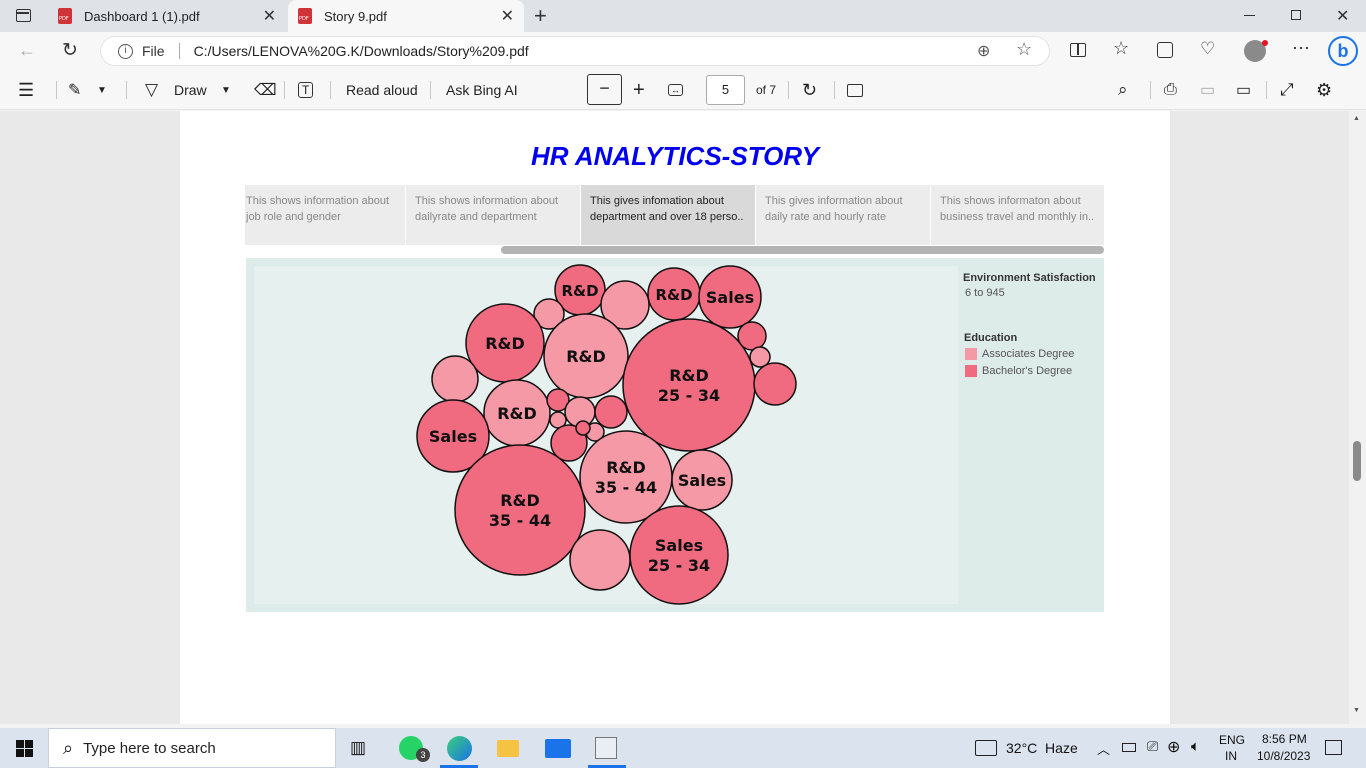 The width and height of the screenshot is (1366, 768). Describe the element at coordinates (1284, 739) in the screenshot. I see `clock-time: 8:56 PM` at that location.